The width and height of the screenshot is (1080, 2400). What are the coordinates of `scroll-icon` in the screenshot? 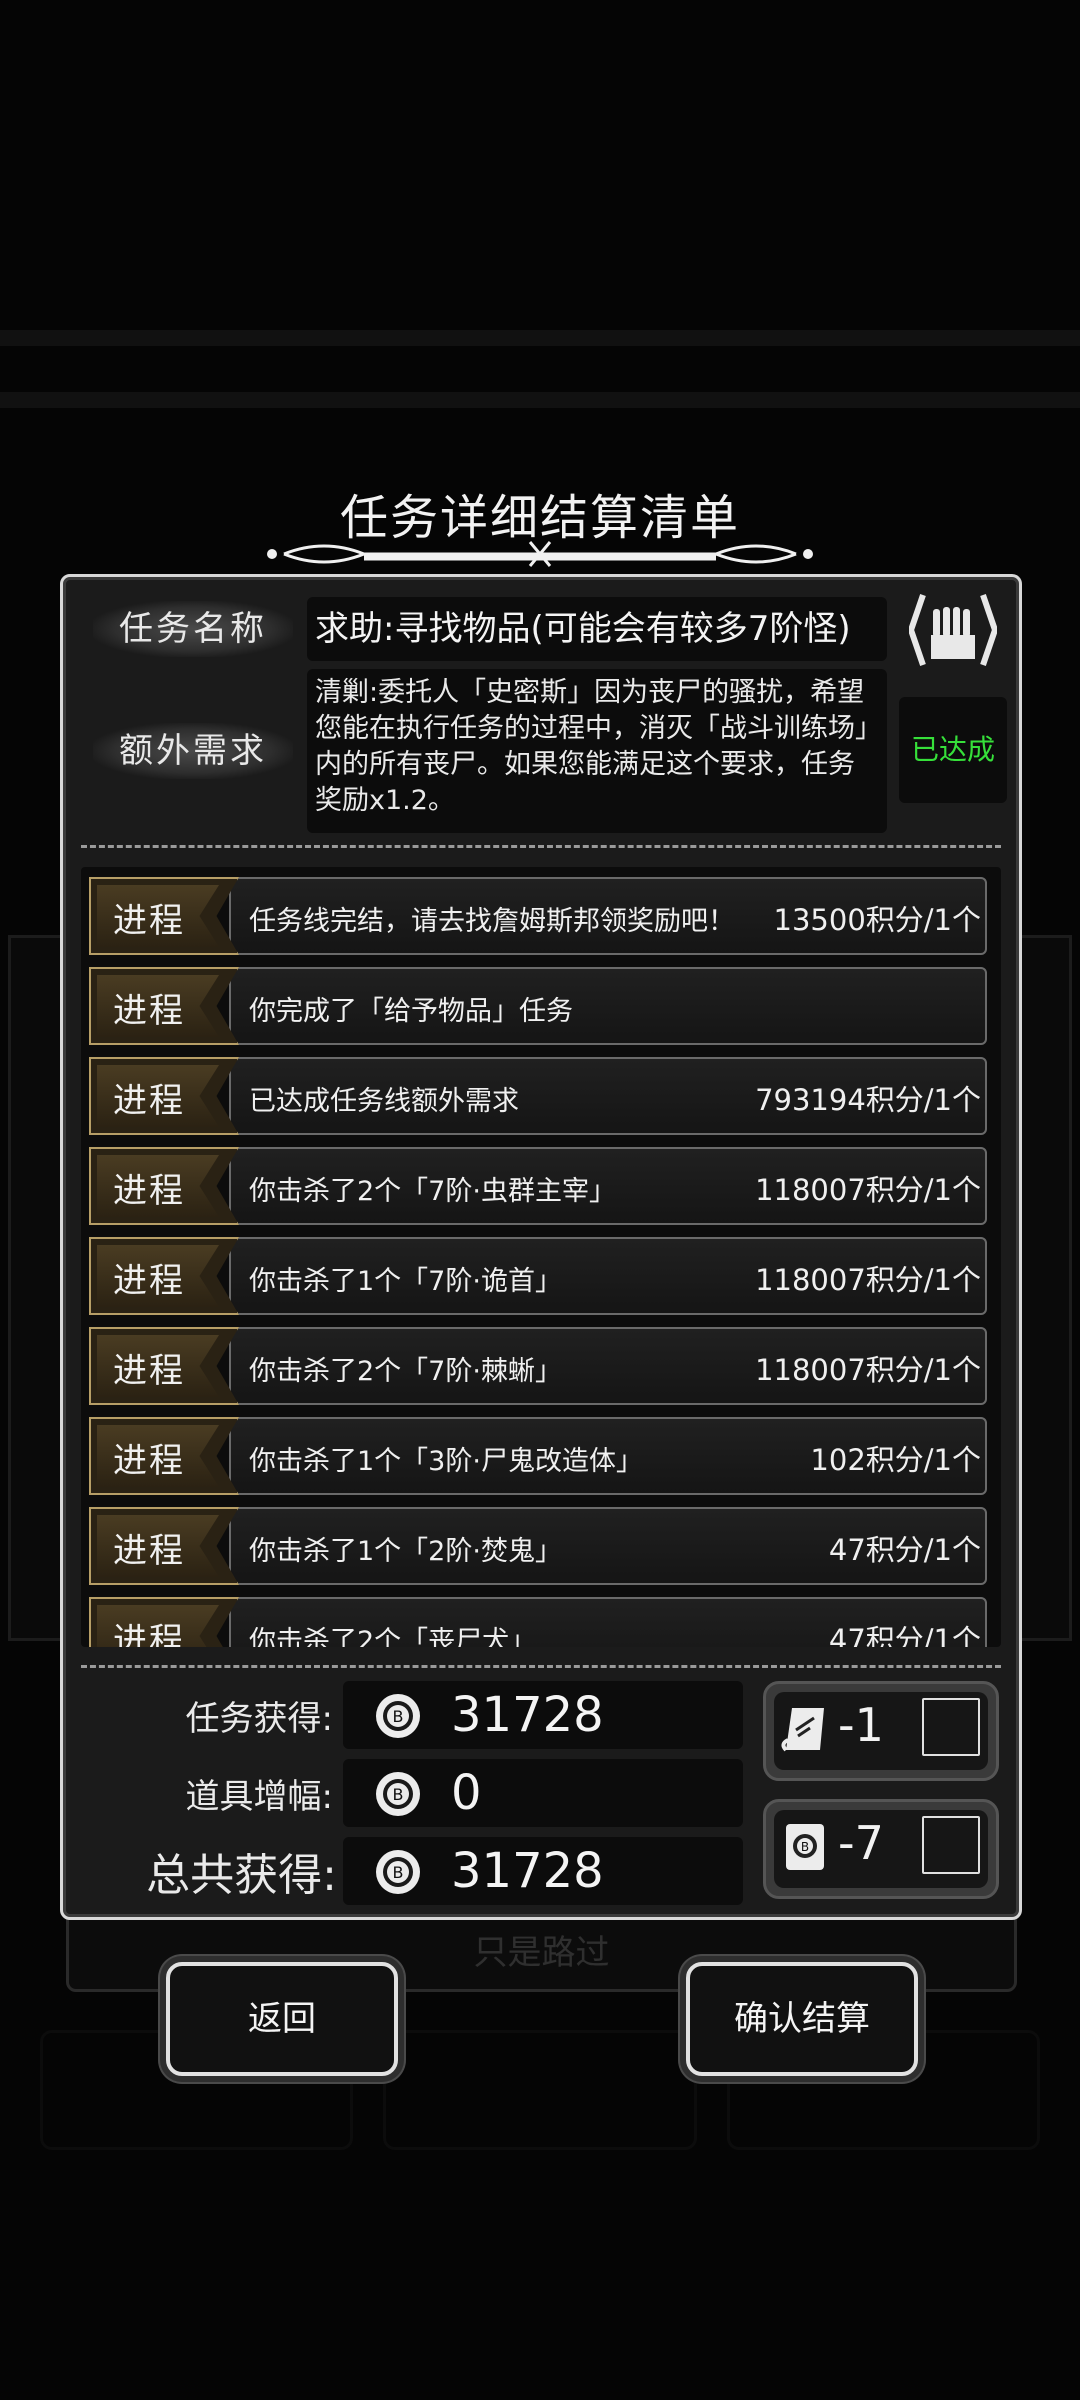 It's located at (802, 1730).